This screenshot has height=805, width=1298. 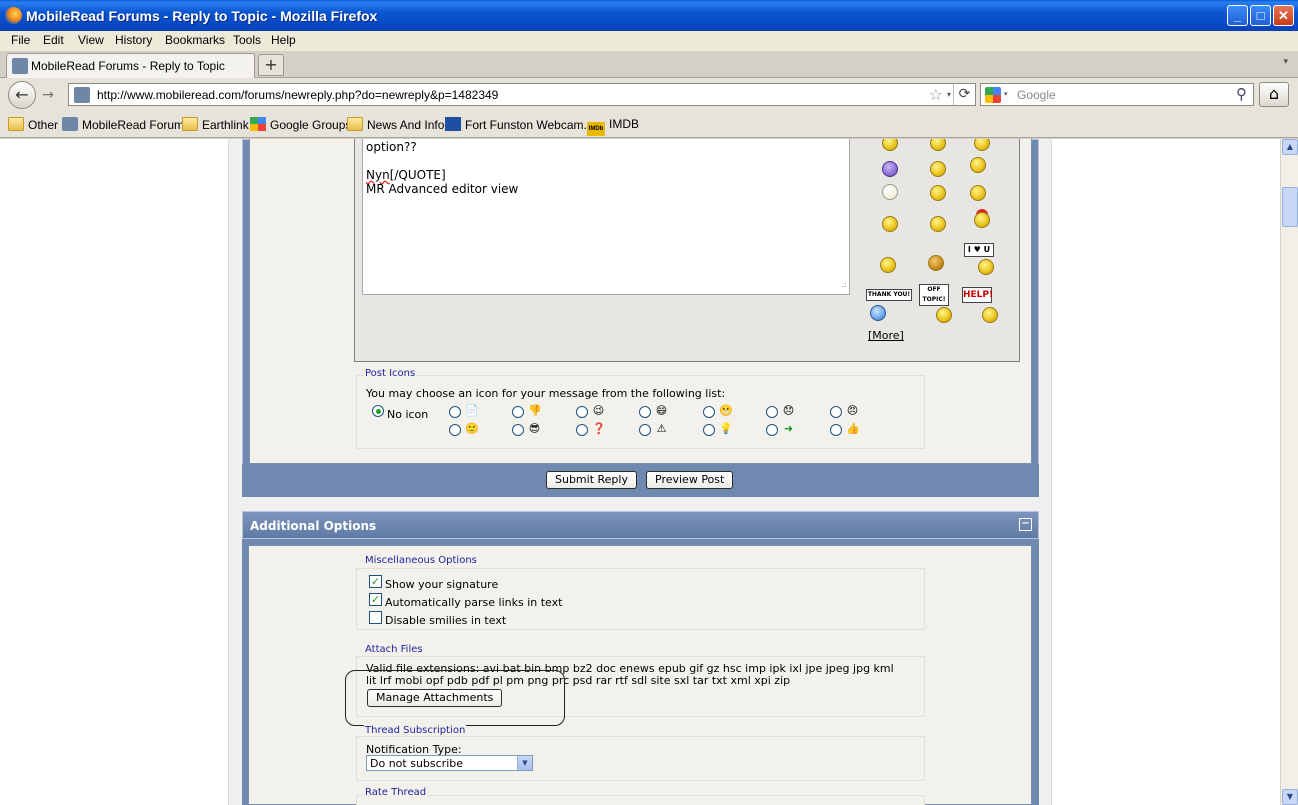 What do you see at coordinates (844, 285) in the screenshot?
I see `resize-grip-icon: .:` at bounding box center [844, 285].